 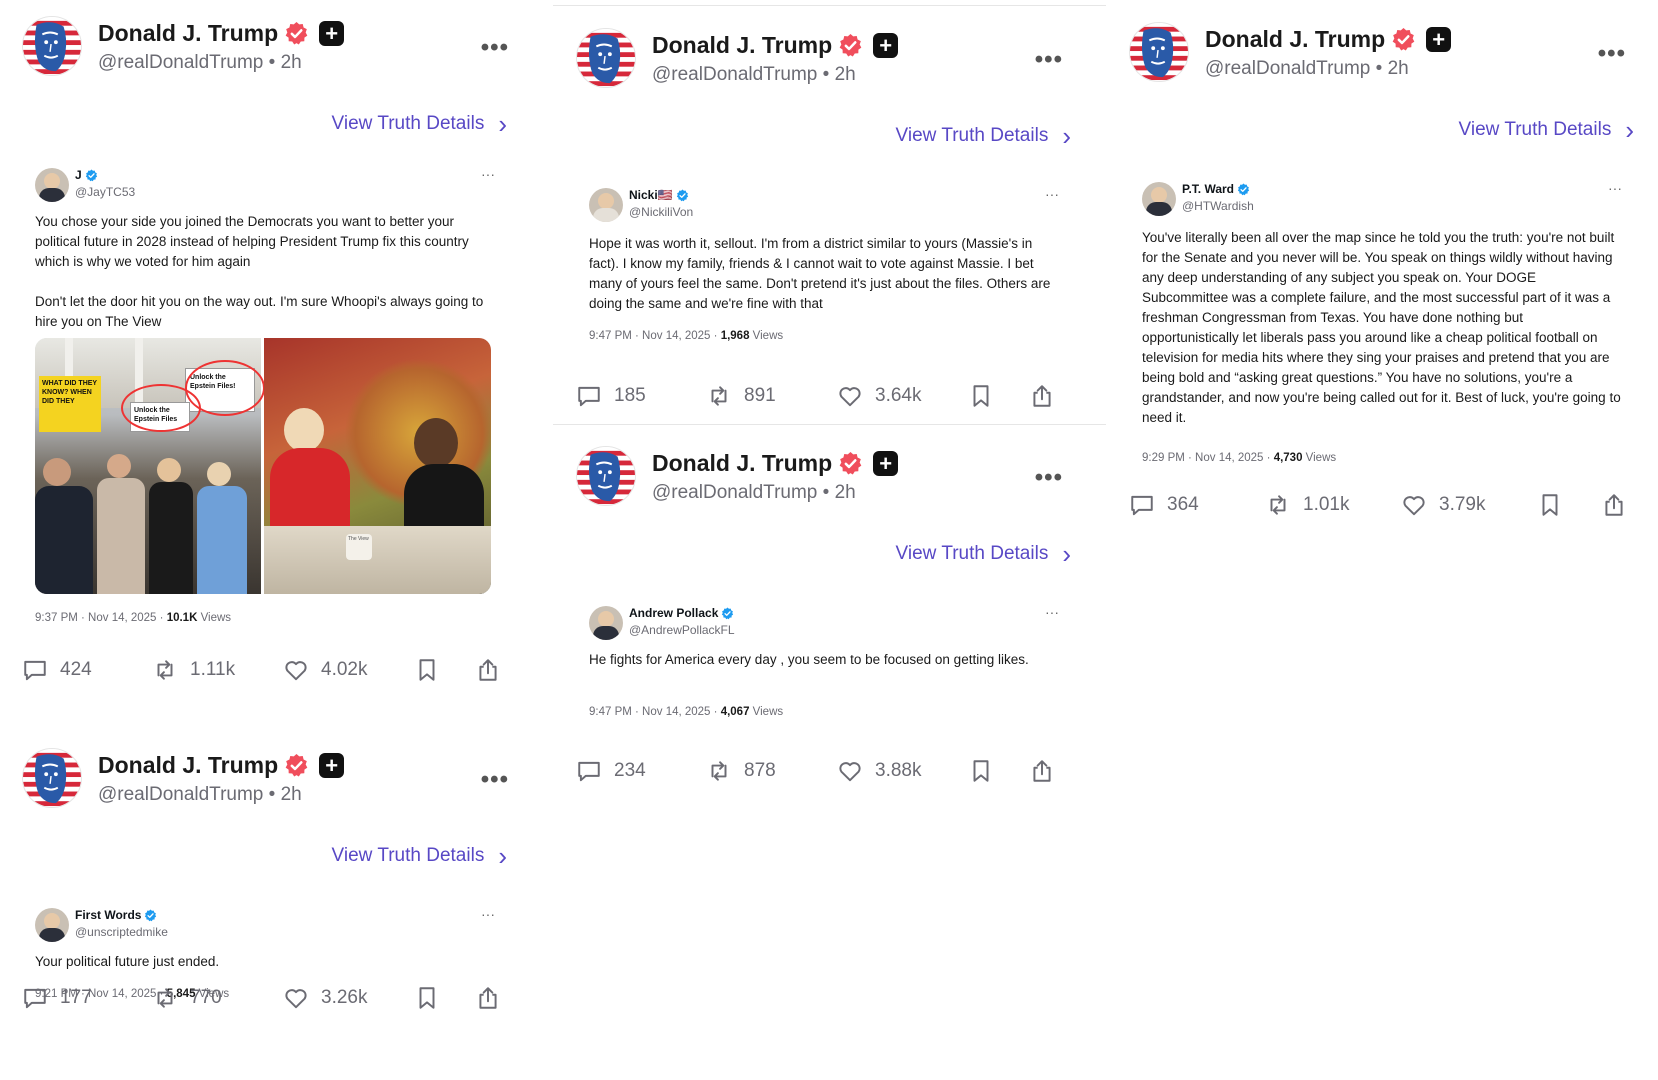 I want to click on bookmark-icon, so click(x=1550, y=505).